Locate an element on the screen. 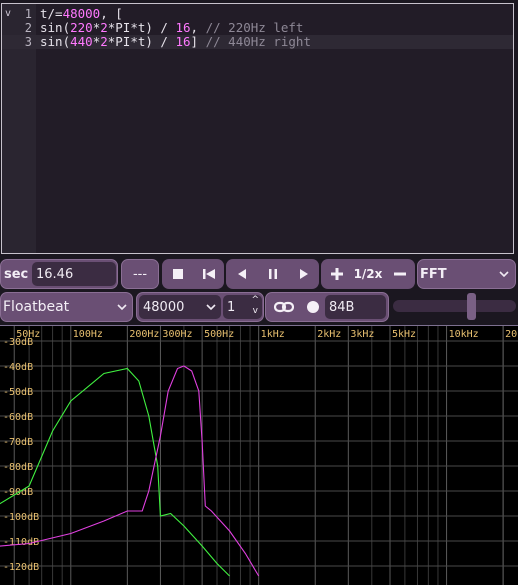  sample-rate-group: 48000 1 ^ v is located at coordinates (200, 307).